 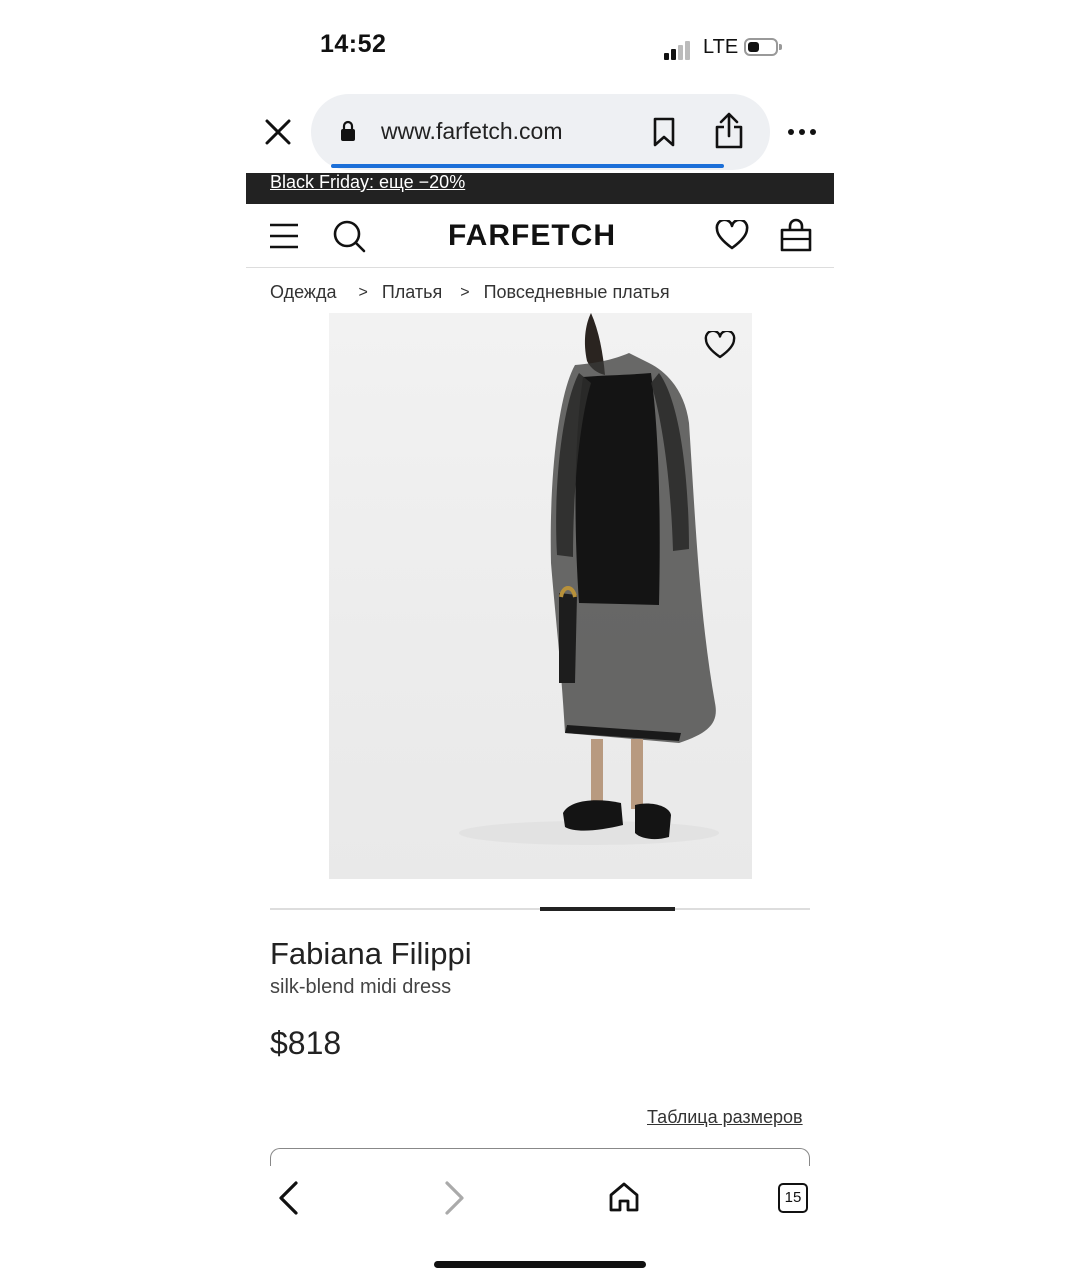 What do you see at coordinates (455, 1198) in the screenshot?
I see `forward-icon` at bounding box center [455, 1198].